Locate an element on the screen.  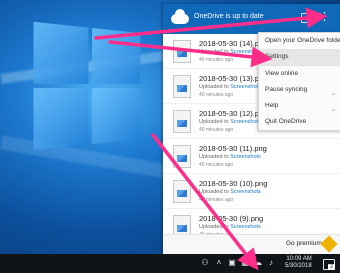
menu-item-open-folder: Open your OneDrive folder is located at coordinates (299, 41).